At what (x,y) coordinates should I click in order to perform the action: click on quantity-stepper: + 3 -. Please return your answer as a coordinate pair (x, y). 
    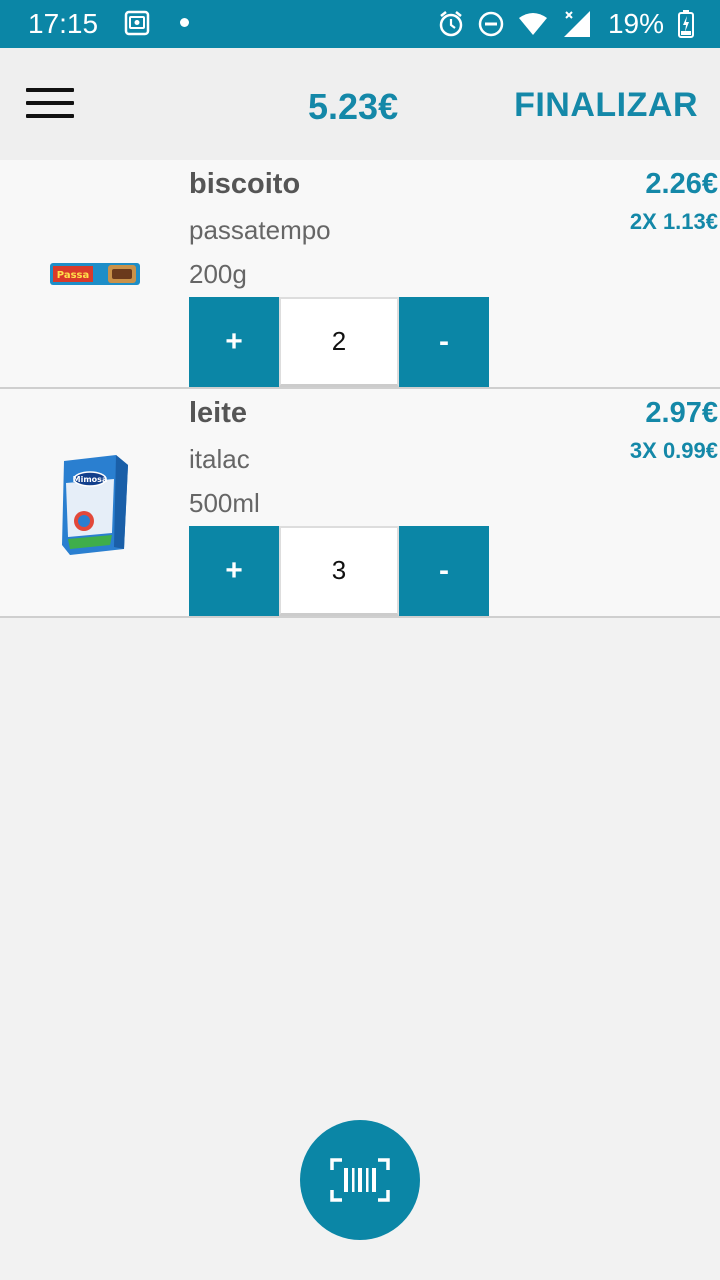
    Looking at the image, I should click on (339, 571).